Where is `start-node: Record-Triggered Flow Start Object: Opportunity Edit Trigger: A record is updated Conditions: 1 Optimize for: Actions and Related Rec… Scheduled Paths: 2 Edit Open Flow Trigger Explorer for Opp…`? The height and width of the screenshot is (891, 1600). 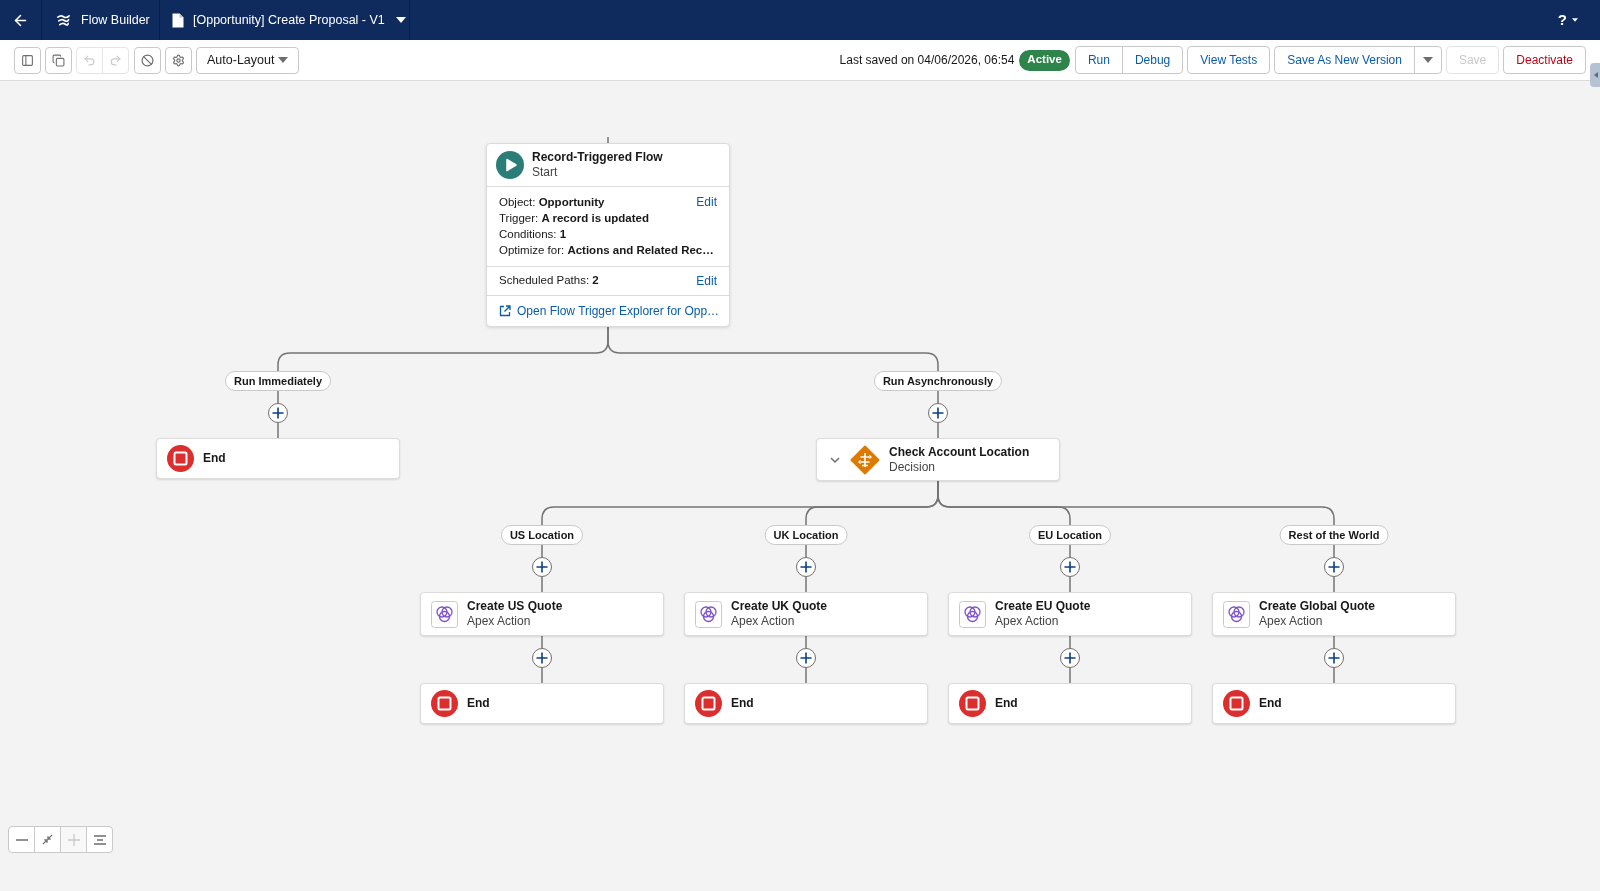 start-node: Record-Triggered Flow Start Object: Opportunity Edit Trigger: A record is updated Conditions: 1 Optimize for: Actions and Related Rec… Scheduled Paths: 2 Edit Open Flow Trigger Explorer for Opp… is located at coordinates (608, 235).